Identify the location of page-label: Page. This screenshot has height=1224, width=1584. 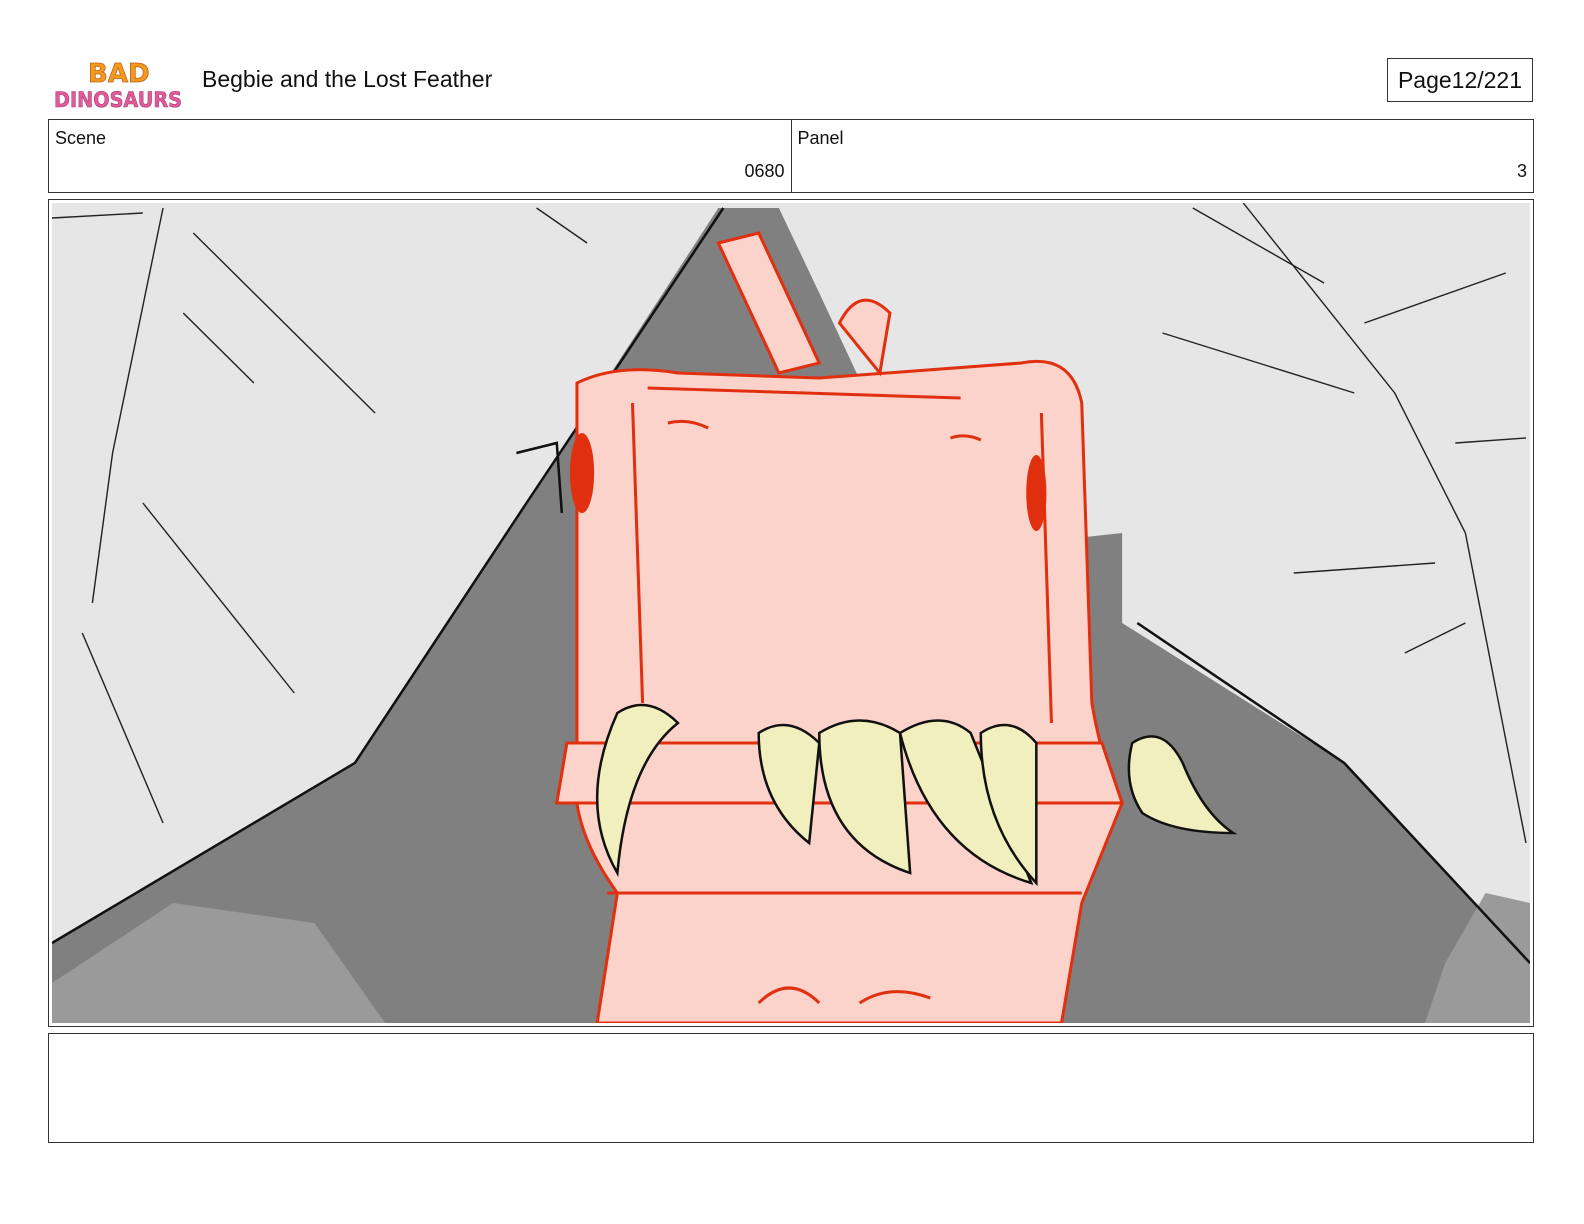
(1424, 79).